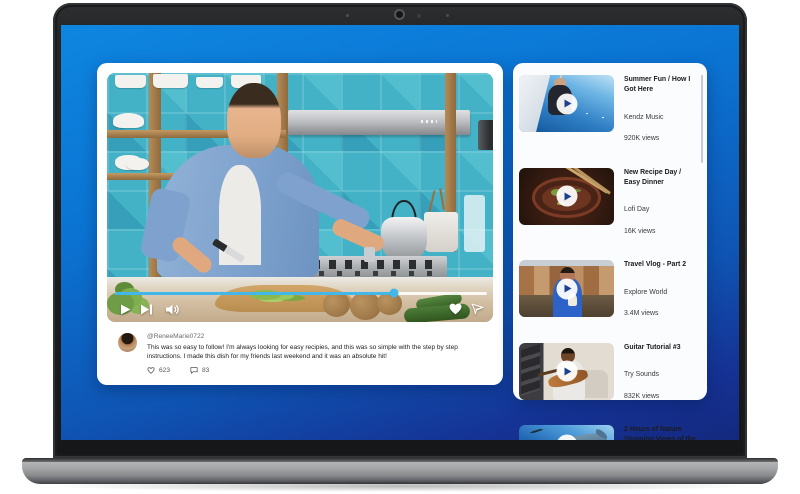 Image resolution: width=800 pixels, height=494 pixels. Describe the element at coordinates (640, 231) in the screenshot. I see `view-count: 16K views` at that location.